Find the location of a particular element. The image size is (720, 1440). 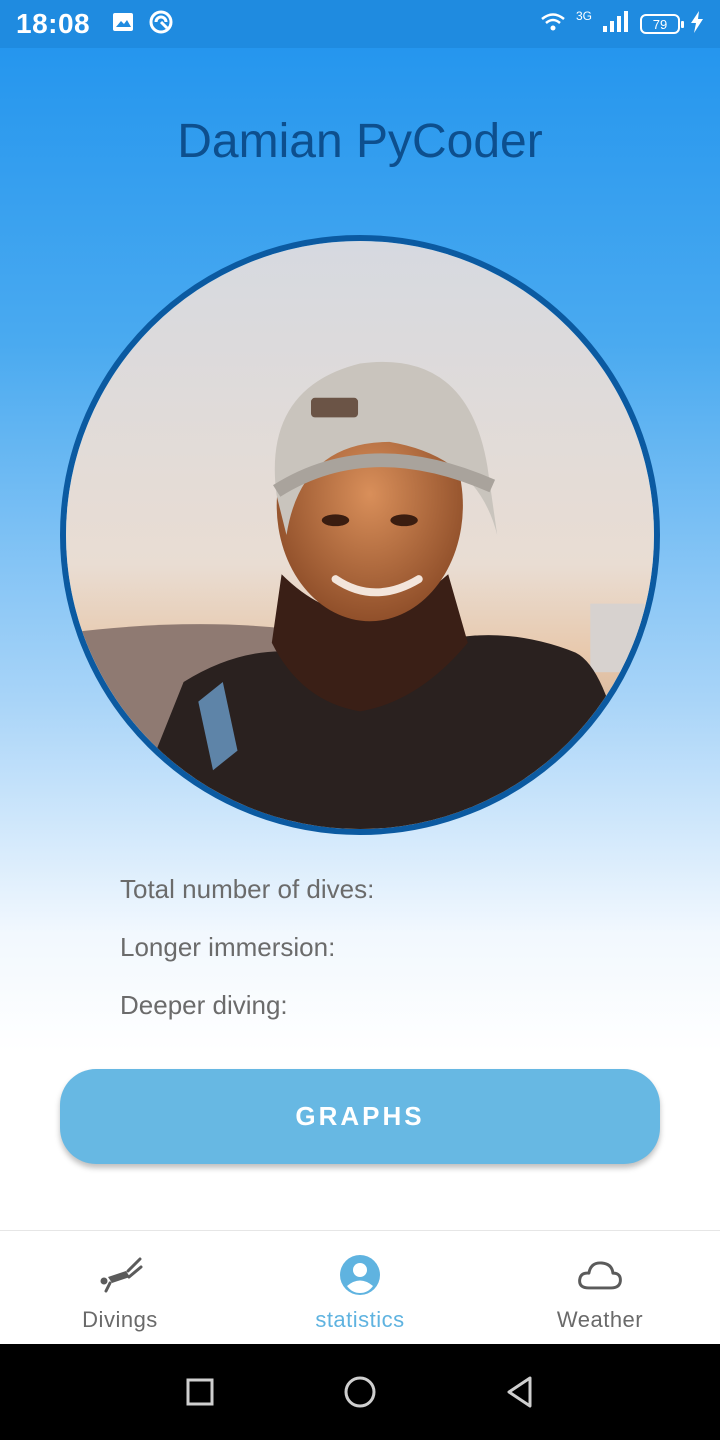

account-icon is located at coordinates (360, 1275).